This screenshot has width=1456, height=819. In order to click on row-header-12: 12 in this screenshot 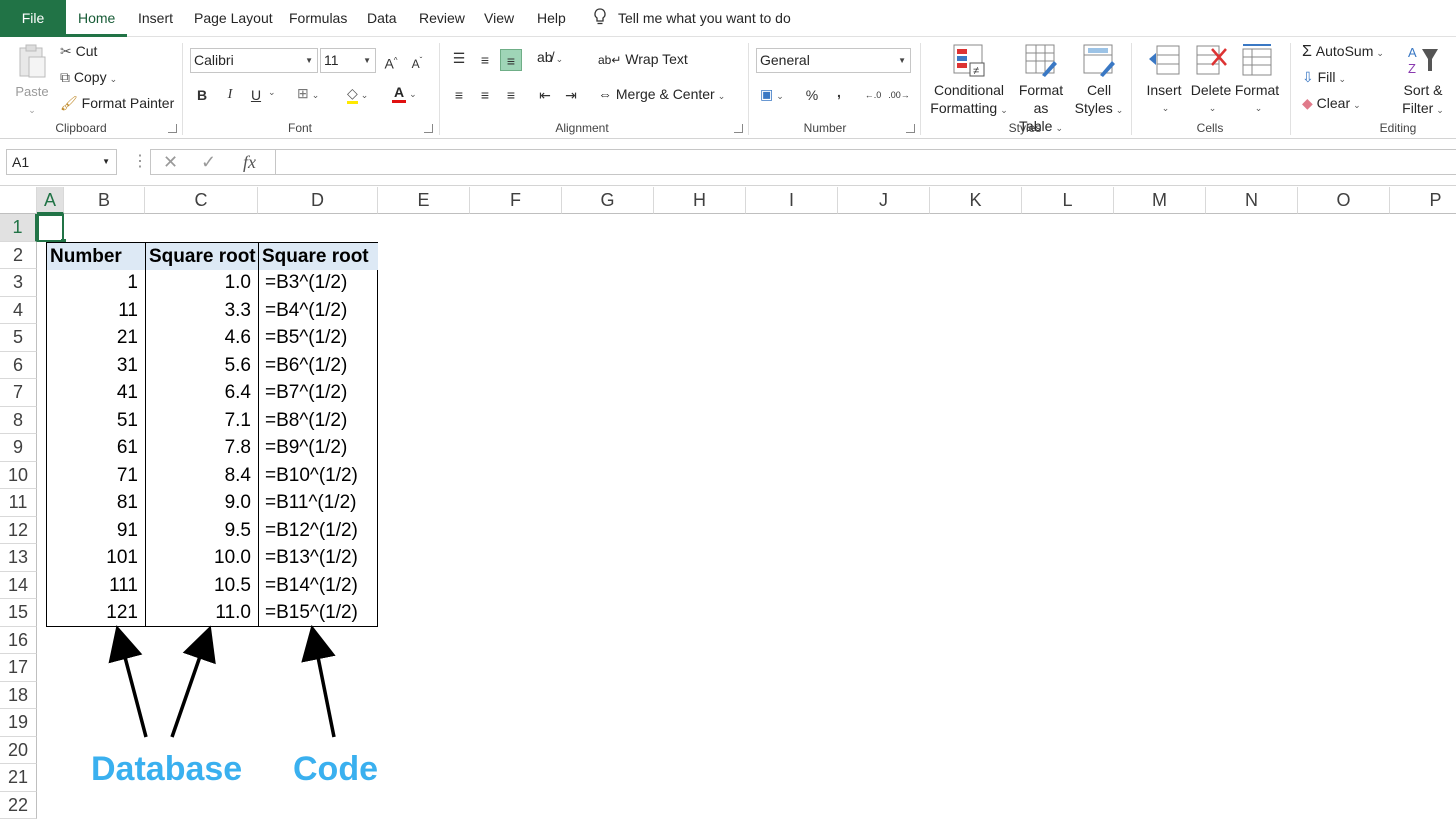, I will do `click(18, 530)`.